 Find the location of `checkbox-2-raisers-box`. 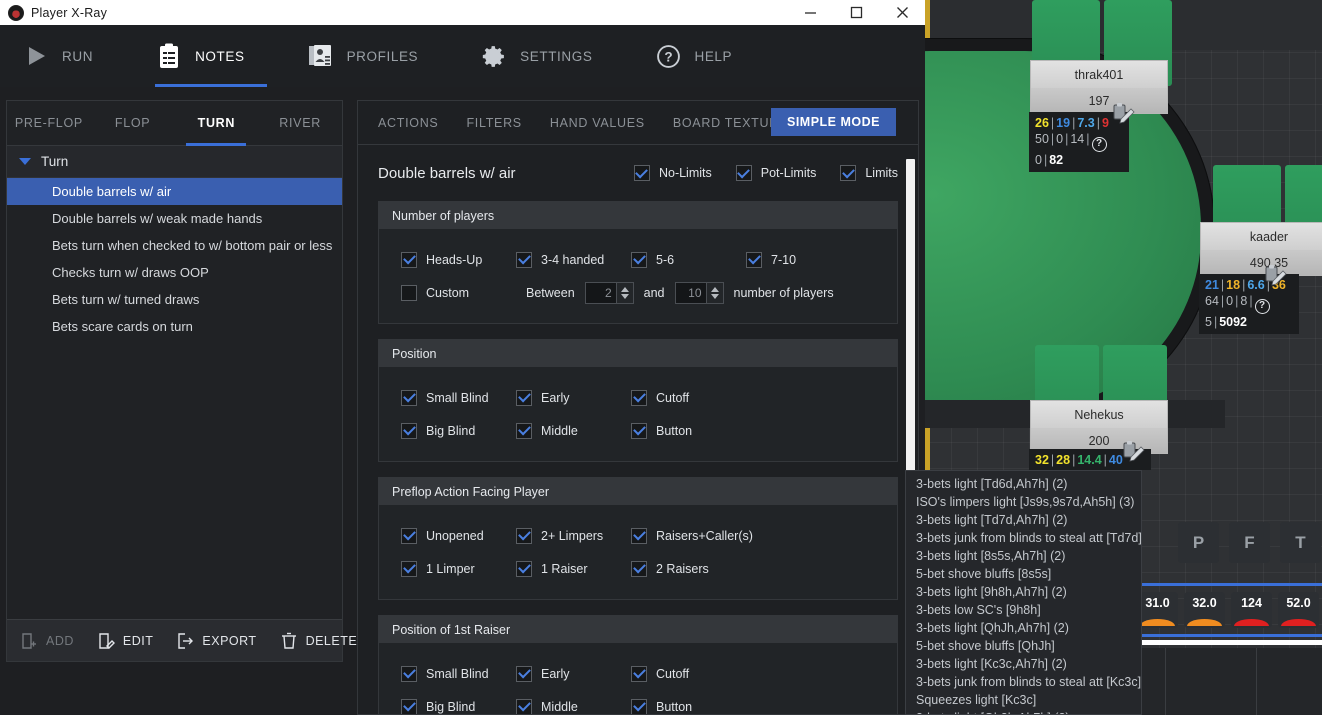

checkbox-2-raisers-box is located at coordinates (639, 568).